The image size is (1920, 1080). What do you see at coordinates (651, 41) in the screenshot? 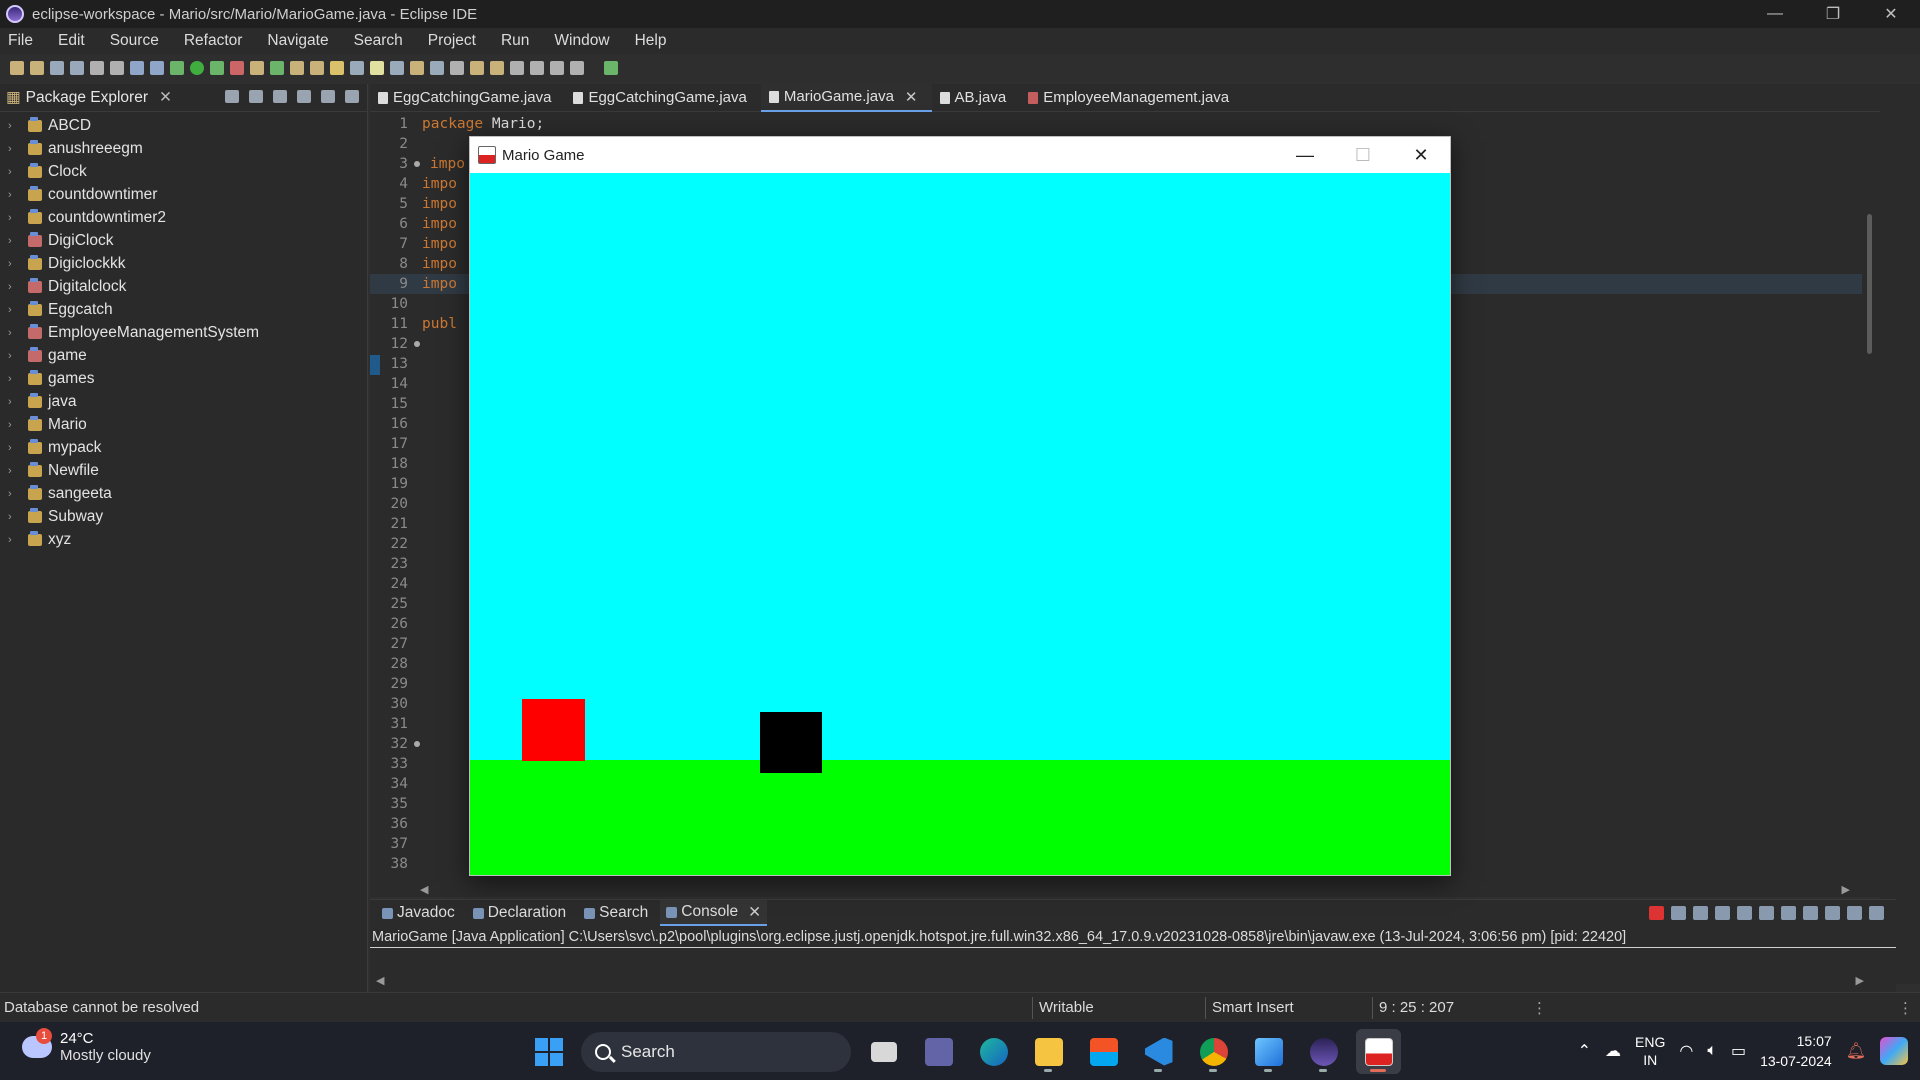
I see `menu-help: Help` at bounding box center [651, 41].